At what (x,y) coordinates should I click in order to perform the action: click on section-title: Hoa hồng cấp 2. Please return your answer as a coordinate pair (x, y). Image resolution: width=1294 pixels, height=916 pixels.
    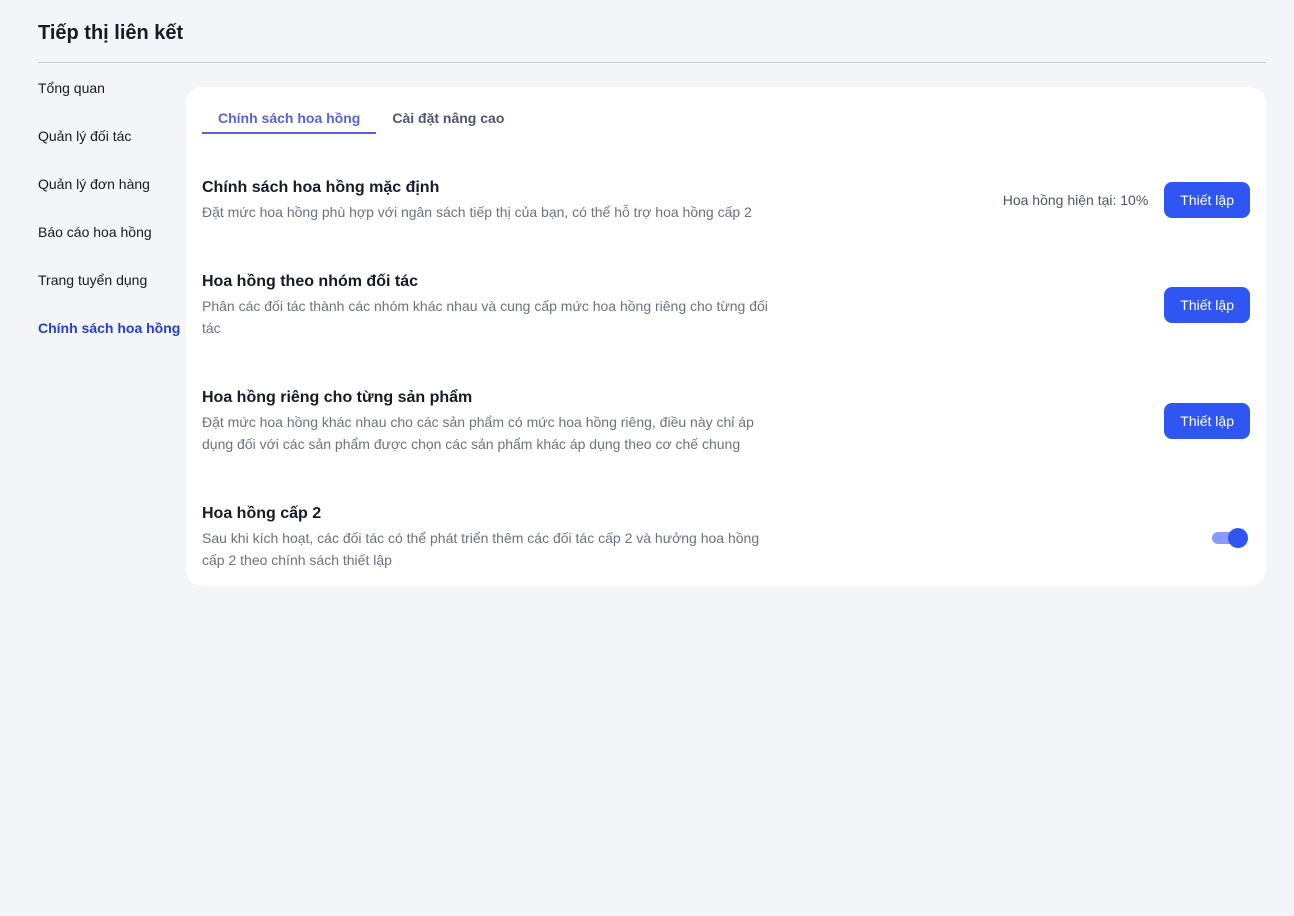
    Looking at the image, I should click on (262, 513).